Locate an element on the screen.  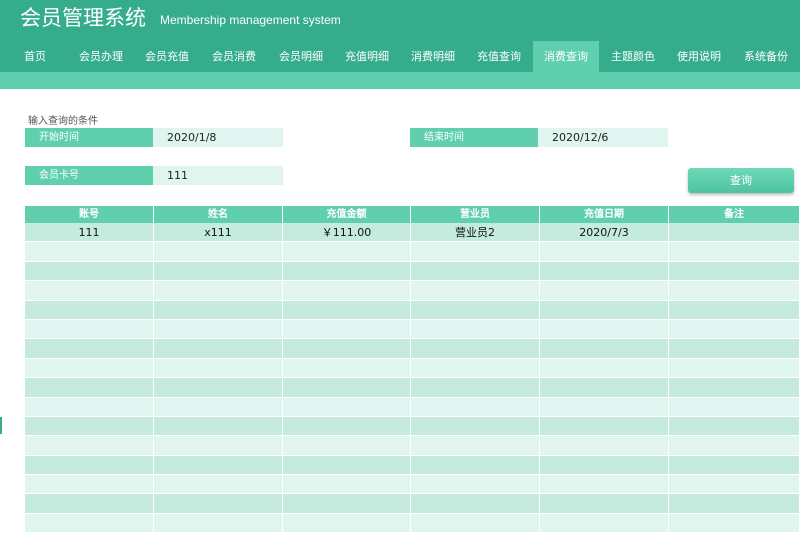
nav-item-recharge-details: 充值明细 is located at coordinates (367, 56).